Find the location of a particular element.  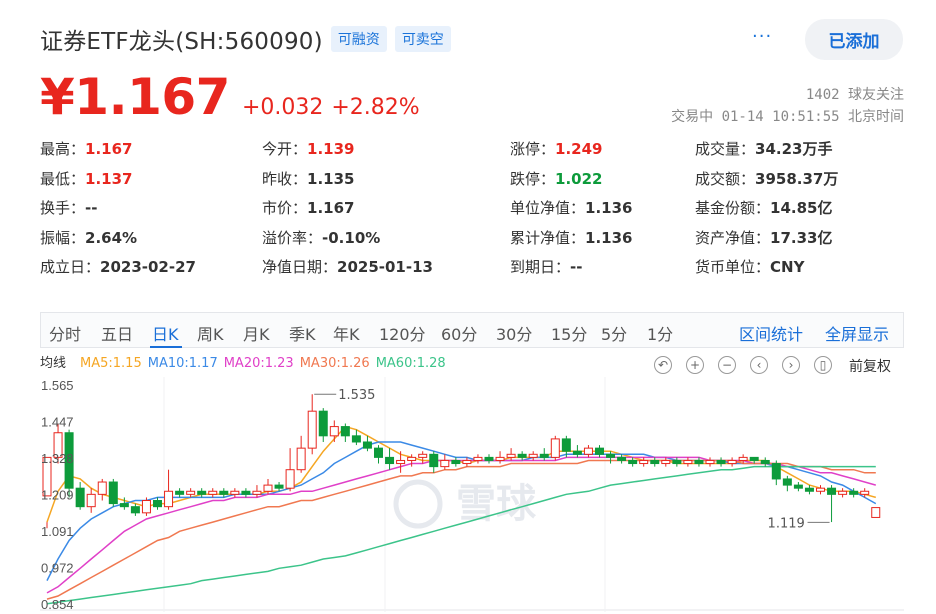

tab-period: 日K is located at coordinates (165, 333).